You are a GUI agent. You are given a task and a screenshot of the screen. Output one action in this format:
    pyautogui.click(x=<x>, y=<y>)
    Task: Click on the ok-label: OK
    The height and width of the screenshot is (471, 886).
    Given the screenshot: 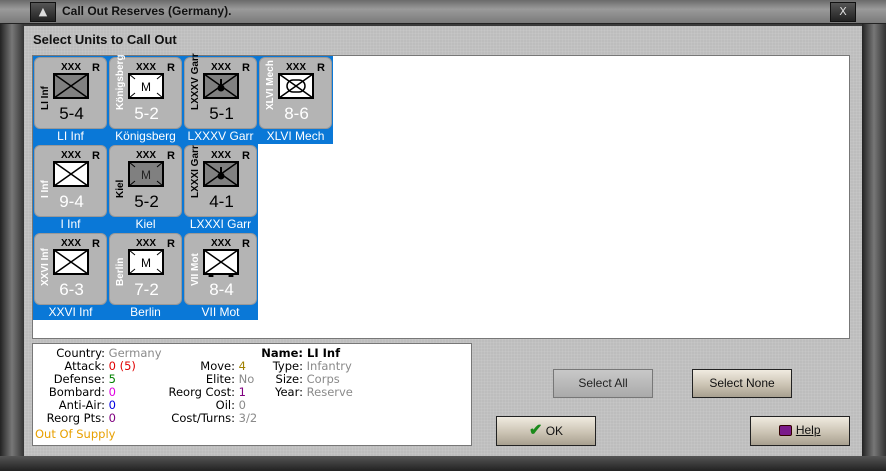 What is the action you would take?
    pyautogui.click(x=554, y=431)
    